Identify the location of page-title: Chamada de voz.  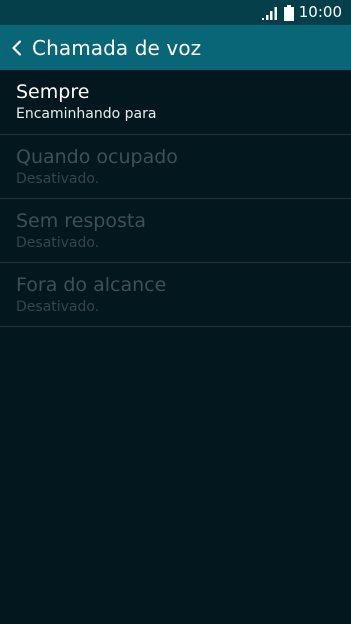
(116, 48).